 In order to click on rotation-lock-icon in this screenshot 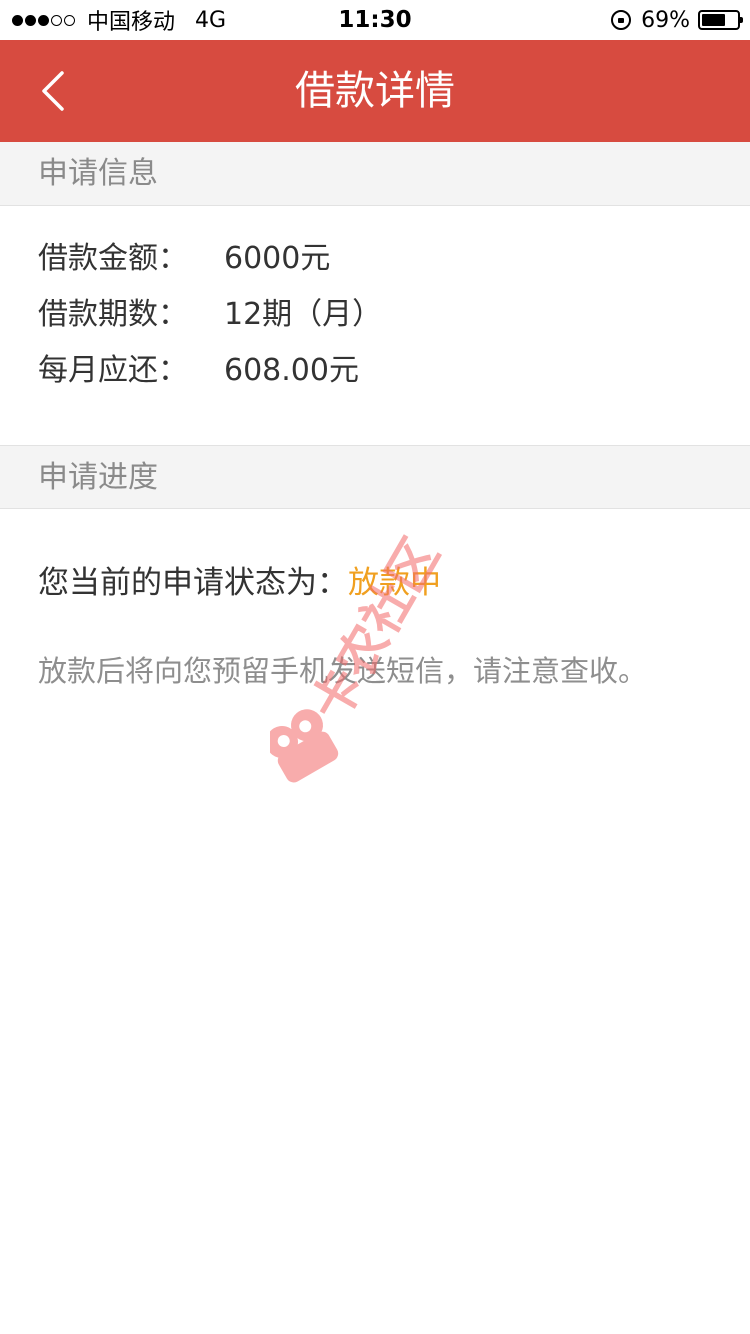, I will do `click(621, 20)`.